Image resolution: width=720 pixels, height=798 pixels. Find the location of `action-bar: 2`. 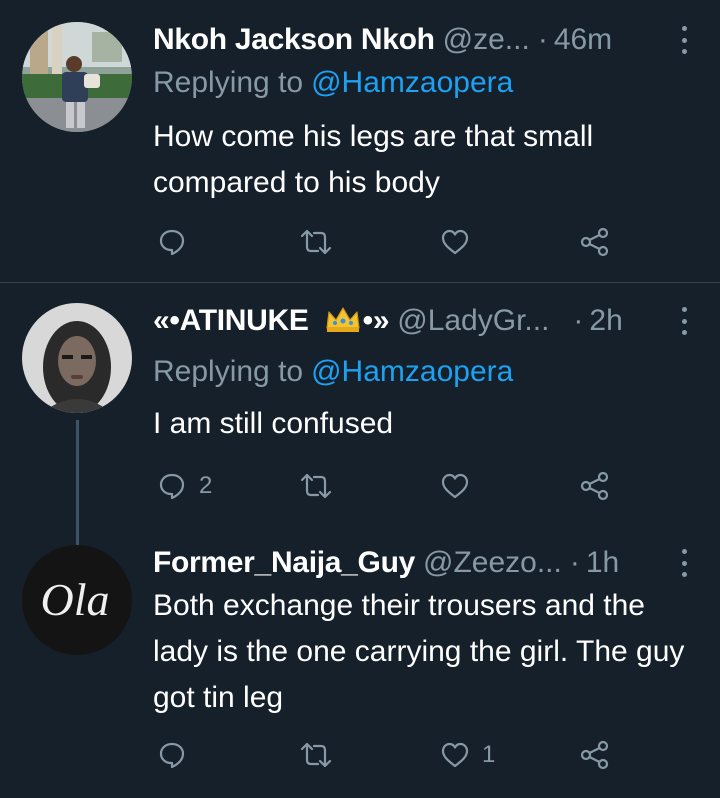

action-bar: 2 is located at coordinates (360, 486).